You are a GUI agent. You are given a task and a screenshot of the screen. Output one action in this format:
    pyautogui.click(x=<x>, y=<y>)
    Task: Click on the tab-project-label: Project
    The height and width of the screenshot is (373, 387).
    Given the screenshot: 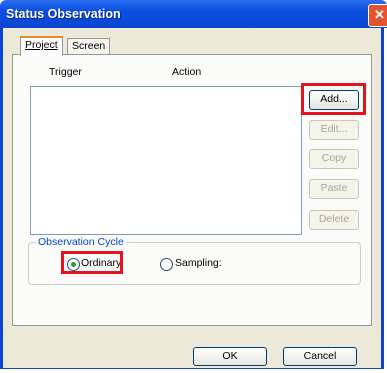 What is the action you would take?
    pyautogui.click(x=41, y=45)
    